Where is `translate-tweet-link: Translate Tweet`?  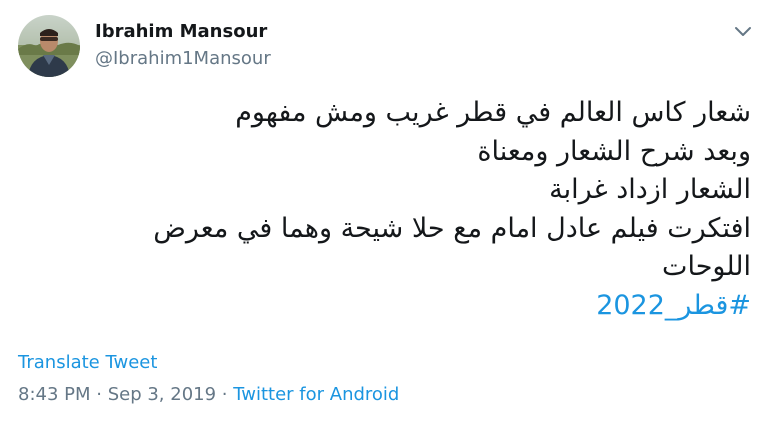
translate-tweet-link: Translate Tweet is located at coordinates (87, 362).